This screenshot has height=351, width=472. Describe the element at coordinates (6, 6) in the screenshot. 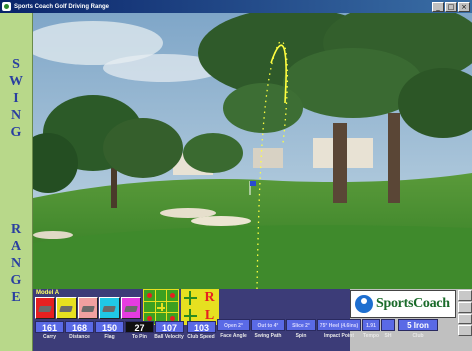

I see `app-icon` at that location.